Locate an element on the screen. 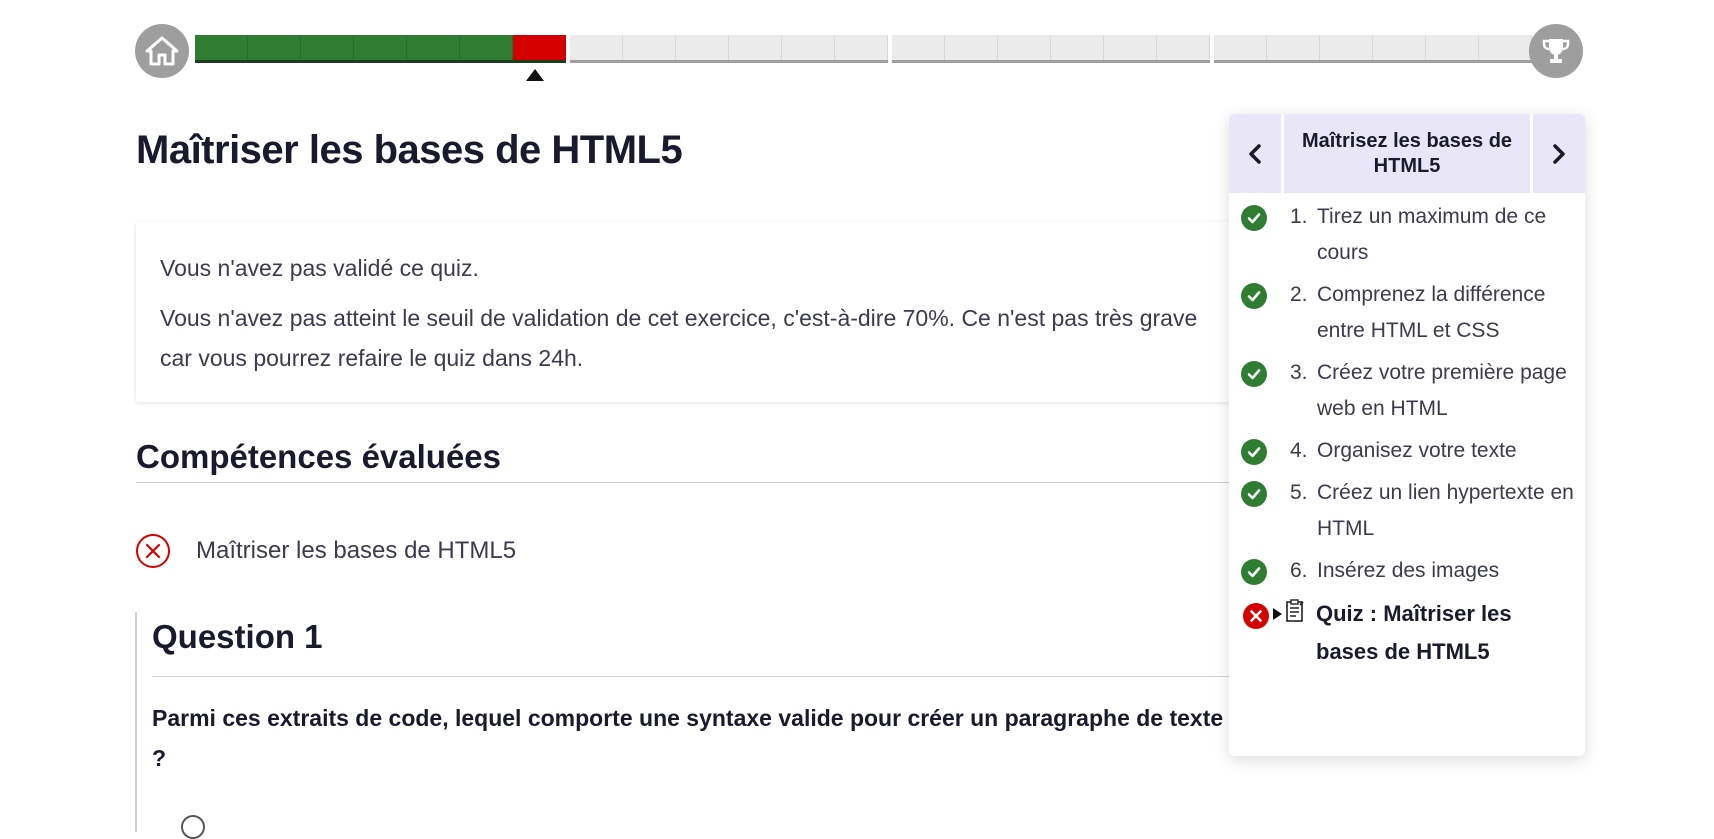 The image size is (1714, 839). chapter-number: 3. is located at coordinates (1299, 372).